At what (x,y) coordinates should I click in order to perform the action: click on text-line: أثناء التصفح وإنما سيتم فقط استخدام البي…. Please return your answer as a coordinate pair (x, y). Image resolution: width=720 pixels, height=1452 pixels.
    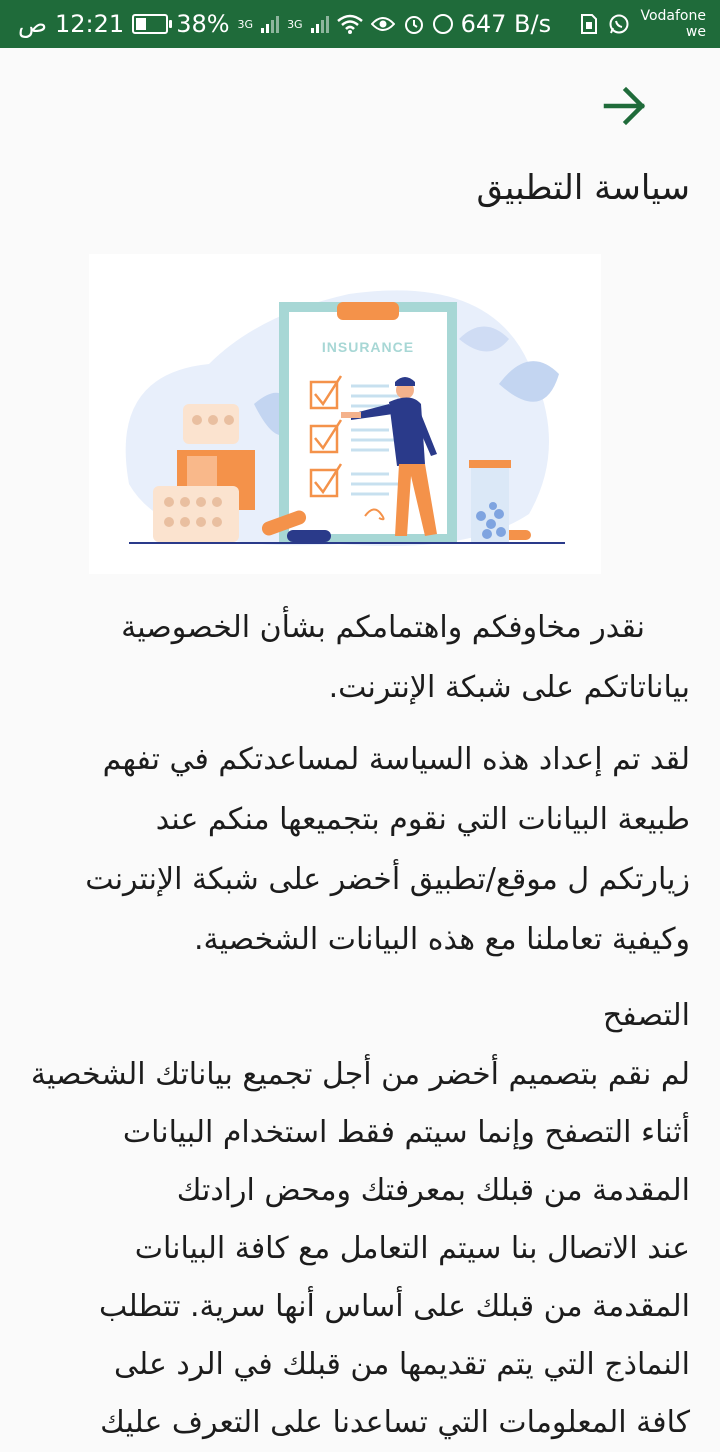
    Looking at the image, I should click on (406, 1132).